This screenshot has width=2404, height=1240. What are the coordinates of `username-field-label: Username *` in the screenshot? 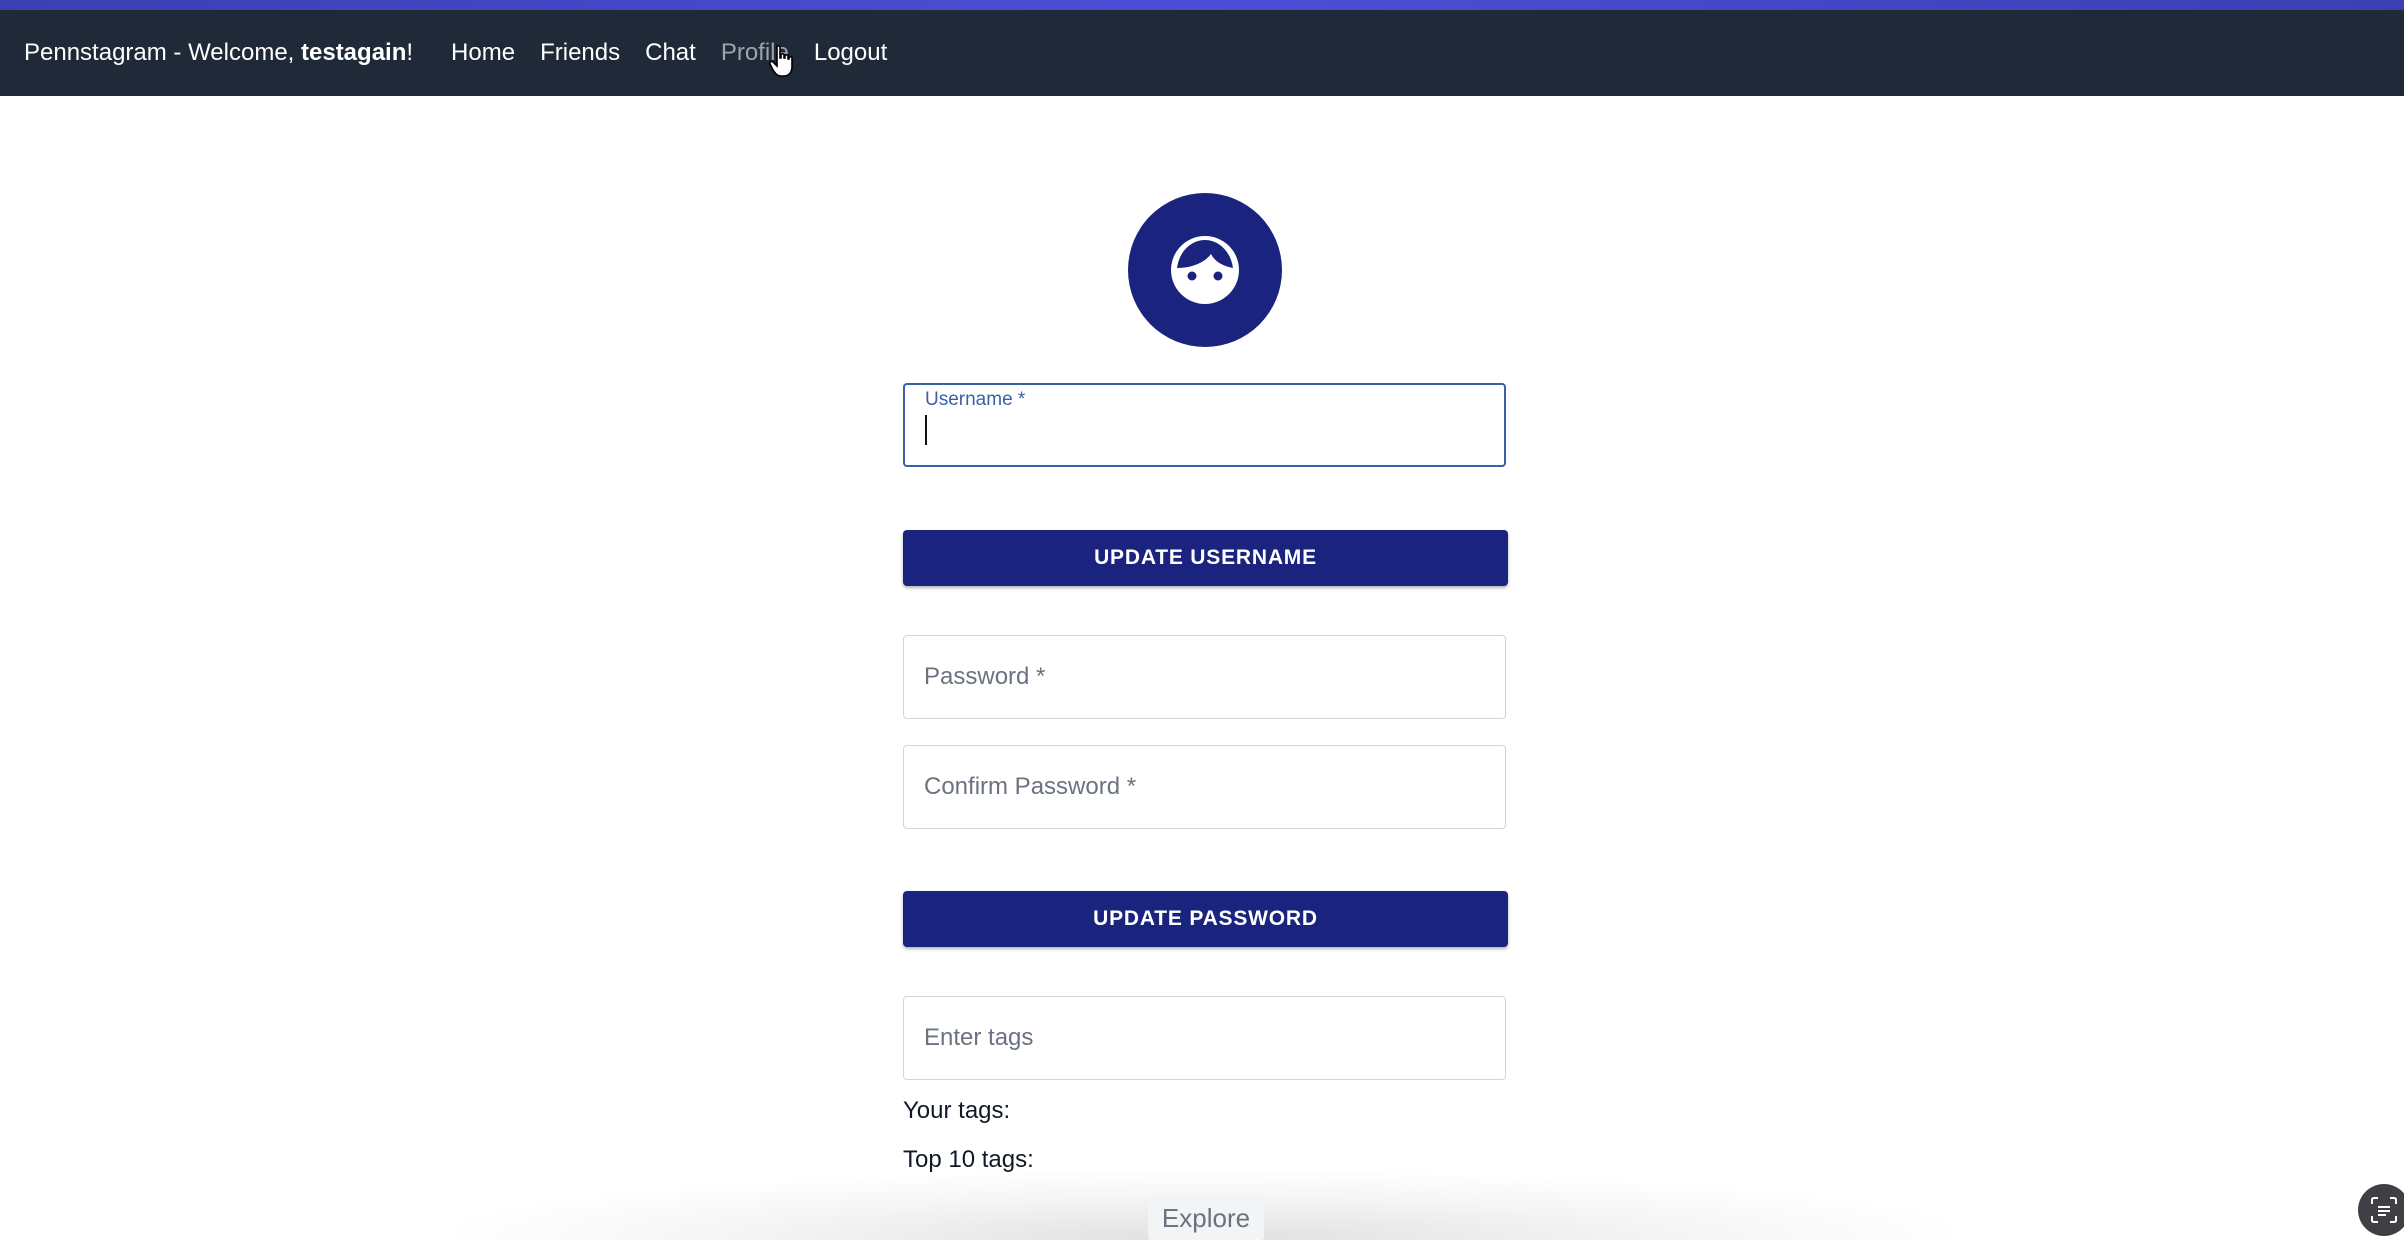 It's located at (975, 399).